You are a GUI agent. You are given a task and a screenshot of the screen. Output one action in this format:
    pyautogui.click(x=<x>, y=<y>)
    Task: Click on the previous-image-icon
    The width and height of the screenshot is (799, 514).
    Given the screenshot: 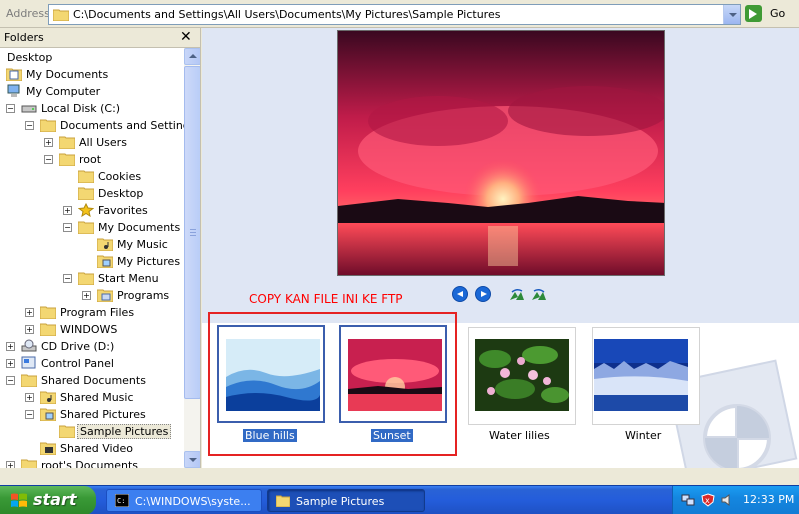 What is the action you would take?
    pyautogui.click(x=460, y=294)
    